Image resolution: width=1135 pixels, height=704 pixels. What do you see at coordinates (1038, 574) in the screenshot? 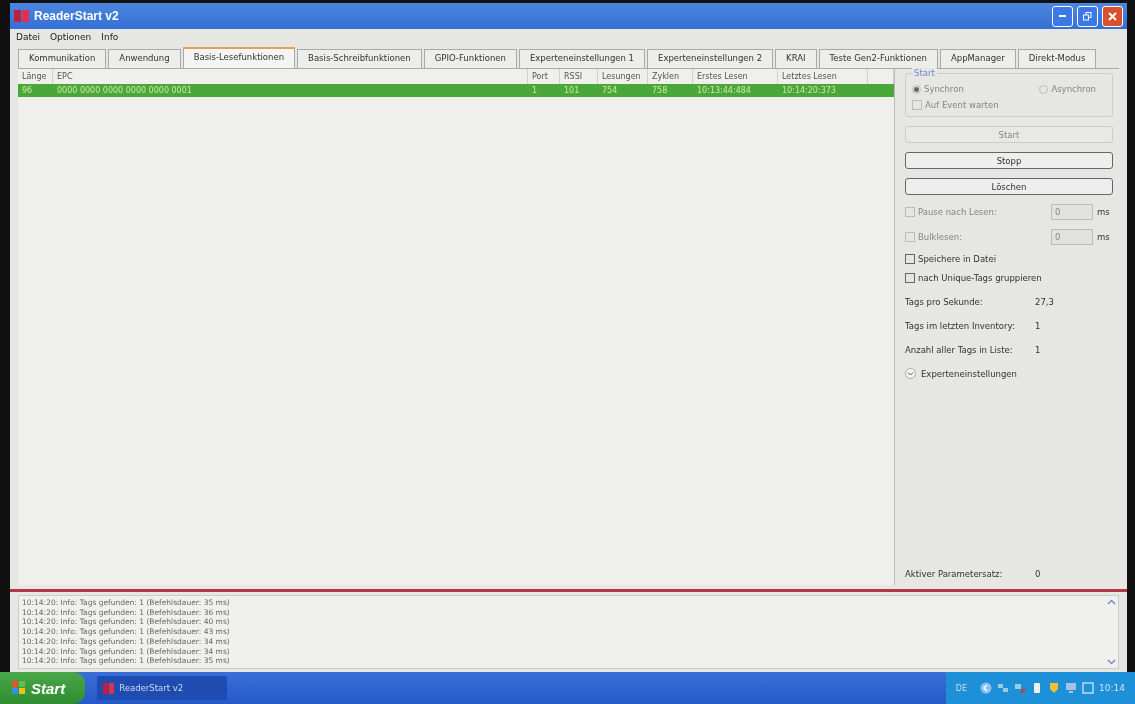
I see `stat-value: 0` at bounding box center [1038, 574].